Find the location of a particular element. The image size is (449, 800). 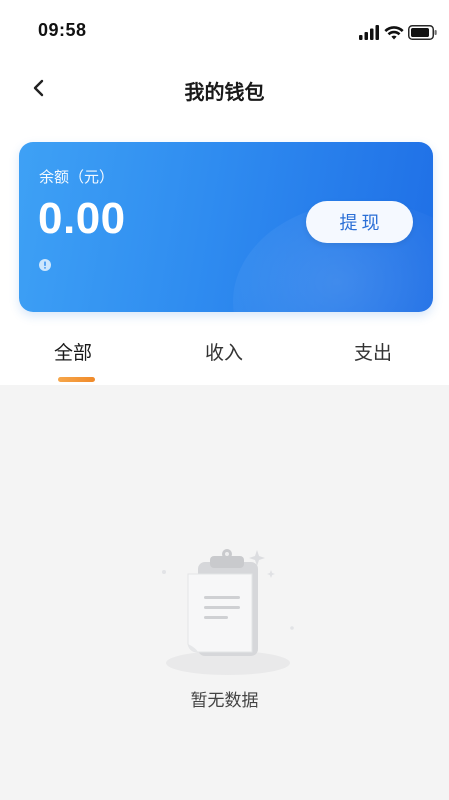

status-time: 09:58 is located at coordinates (62, 30).